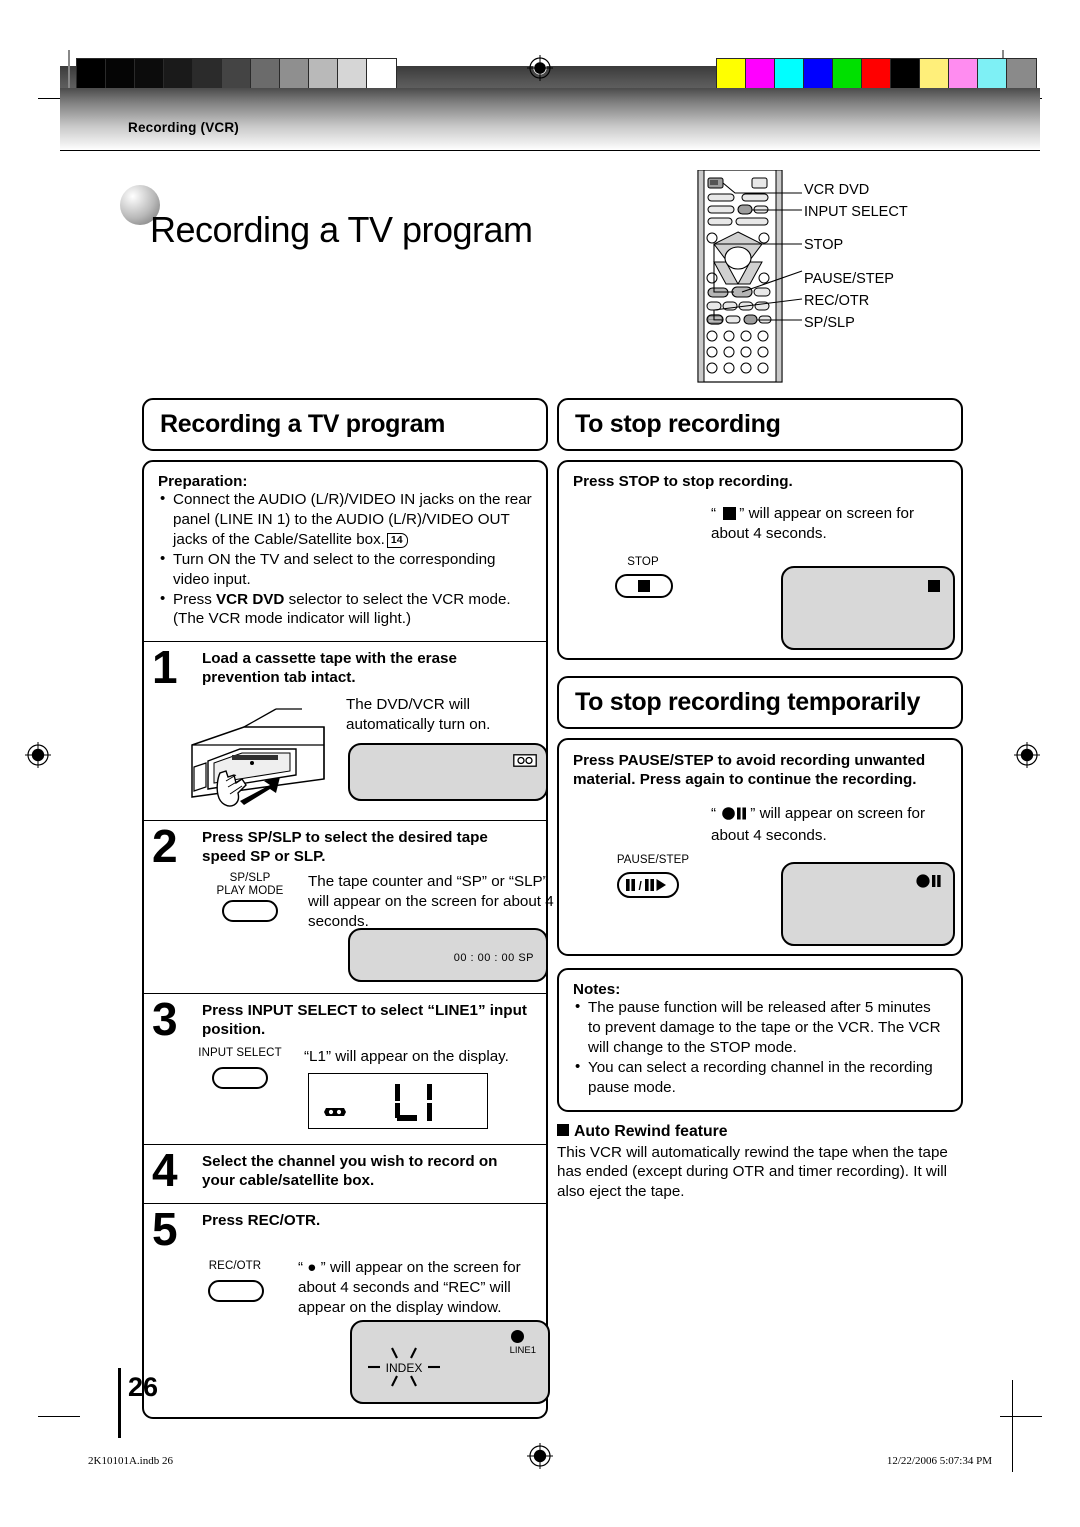 The height and width of the screenshot is (1527, 1080). Describe the element at coordinates (525, 761) in the screenshot. I see `cassette-icon` at that location.